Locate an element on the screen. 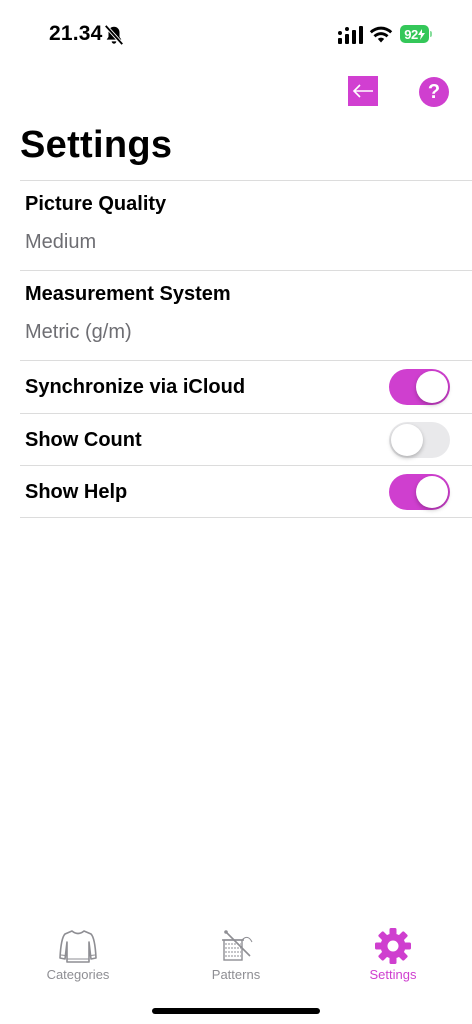  show-count-toggle is located at coordinates (419, 439).